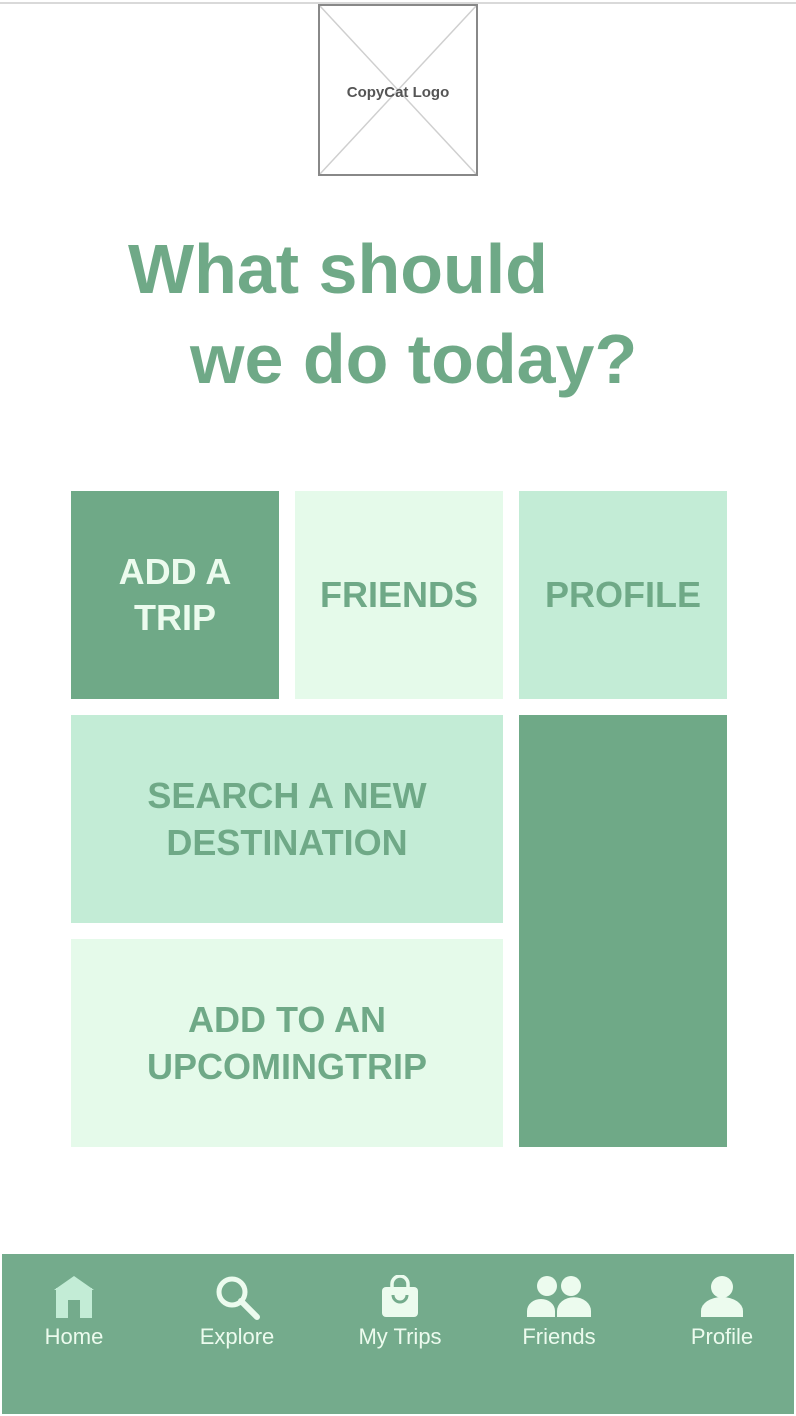  I want to click on profile-tile: PROFILE, so click(623, 595).